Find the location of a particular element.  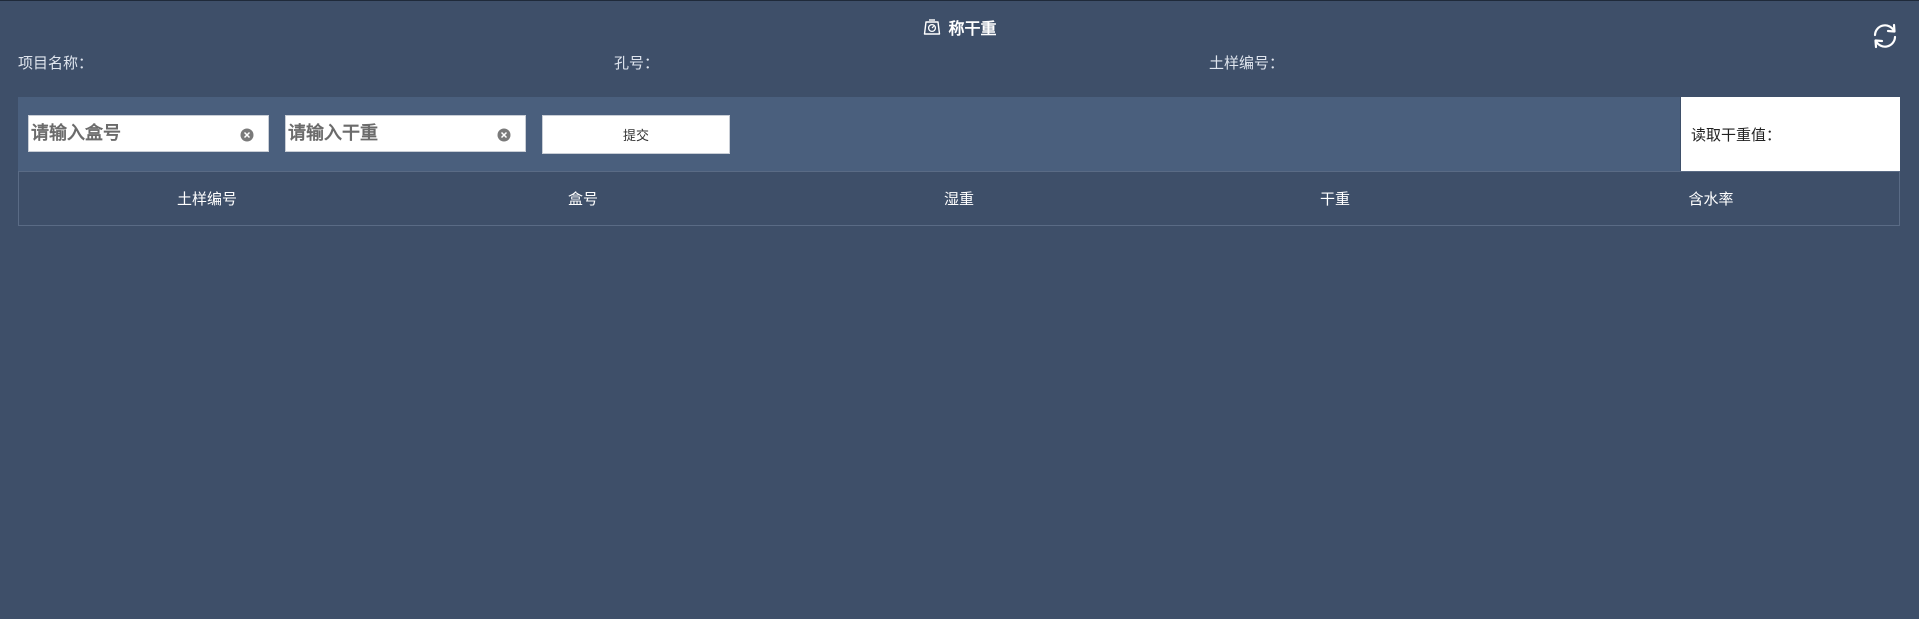

read-dry-weight-panel: 读取干重值： is located at coordinates (1790, 134).